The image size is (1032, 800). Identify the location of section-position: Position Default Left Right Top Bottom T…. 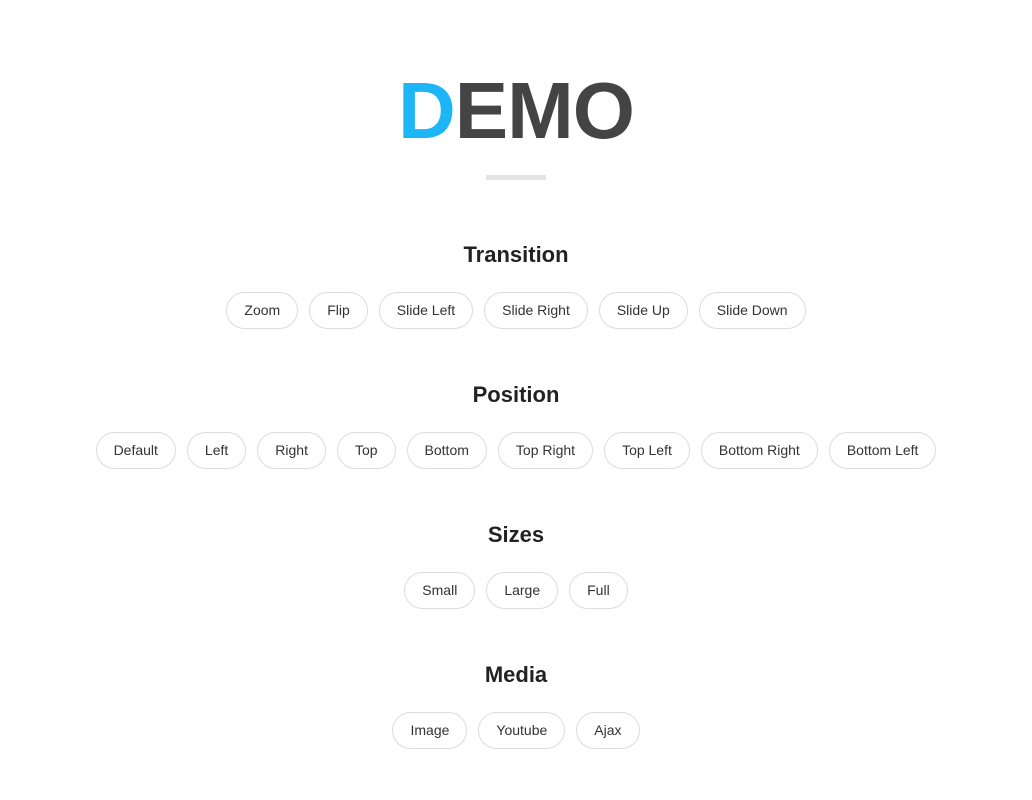
(516, 425).